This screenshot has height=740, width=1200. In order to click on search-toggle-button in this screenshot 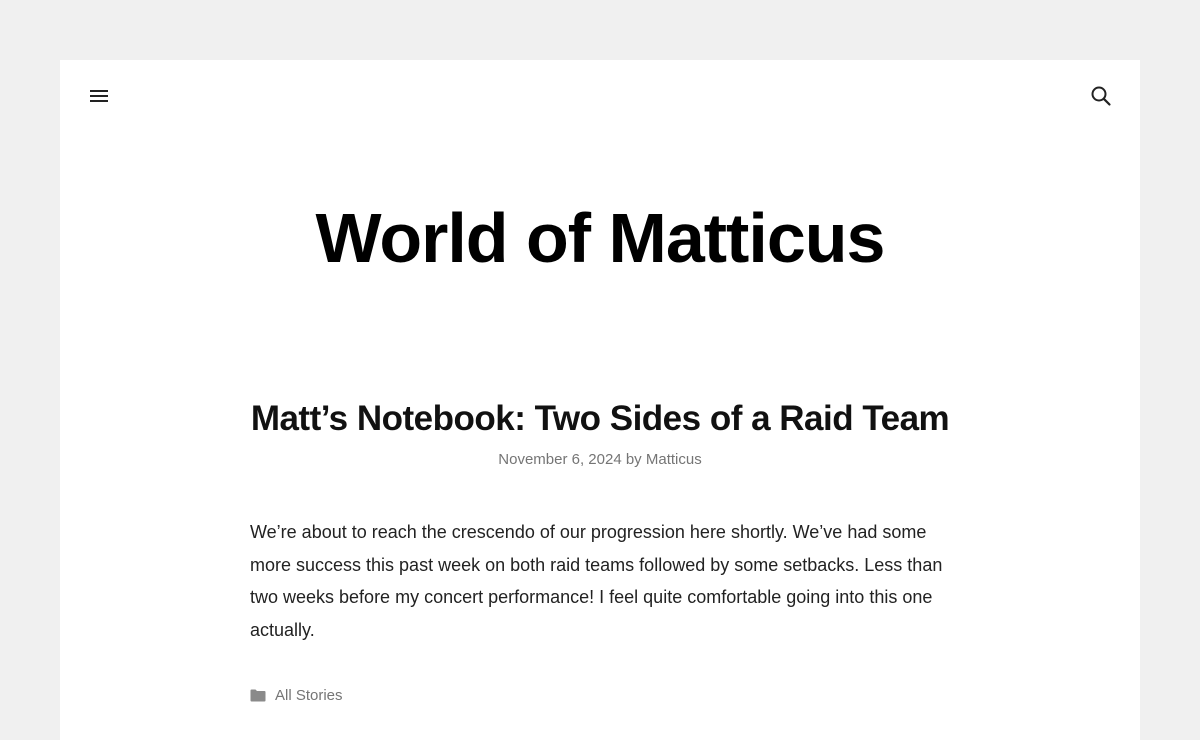, I will do `click(1101, 96)`.